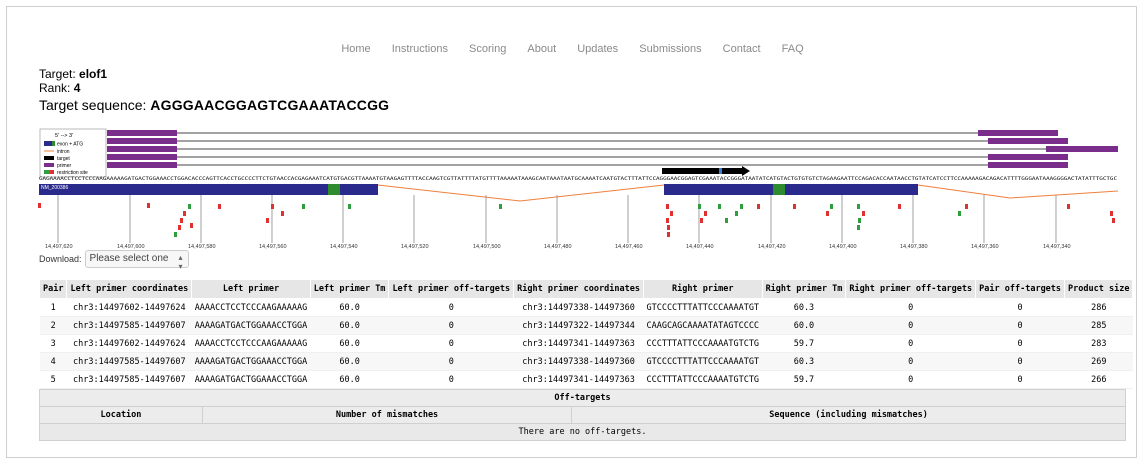 The width and height of the screenshot is (1145, 464). I want to click on intron-line, so click(521, 193).